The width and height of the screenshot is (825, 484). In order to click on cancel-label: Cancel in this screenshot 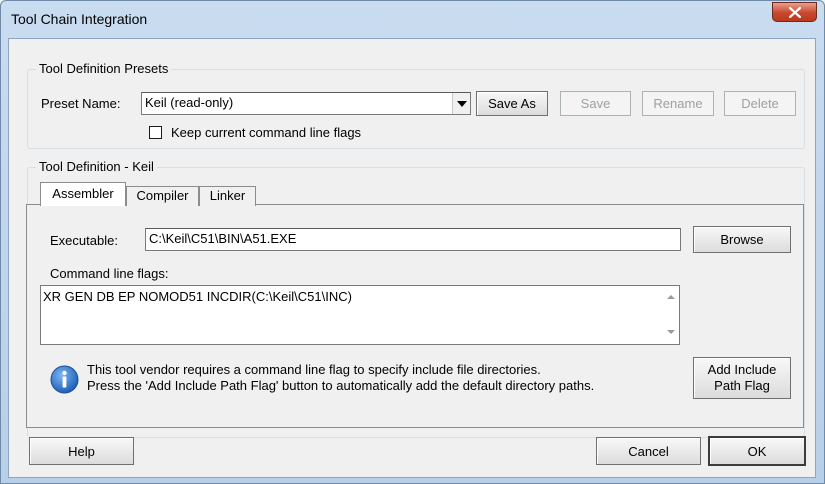, I will do `click(648, 451)`.